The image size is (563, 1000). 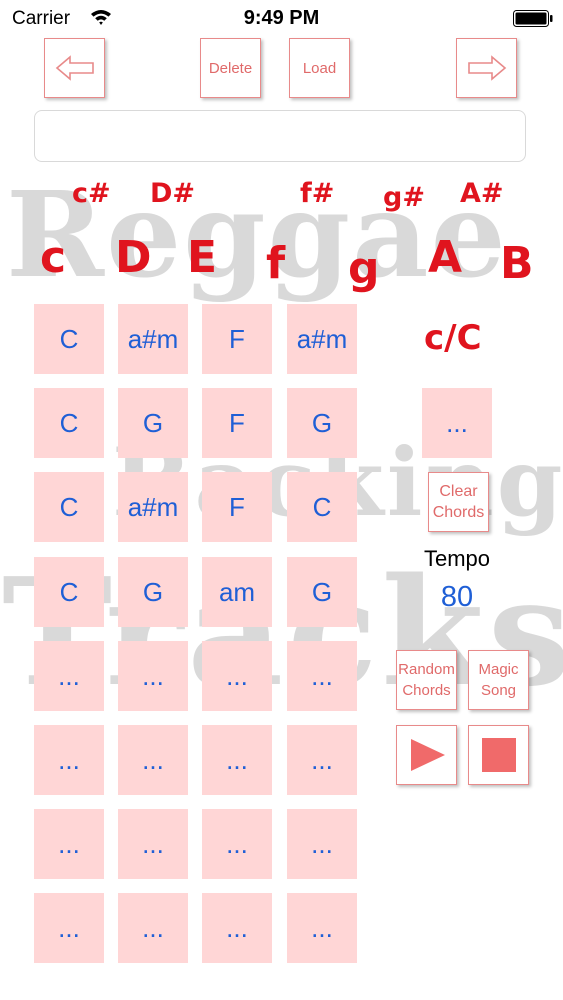 What do you see at coordinates (457, 558) in the screenshot?
I see `tempo-label: Tempo` at bounding box center [457, 558].